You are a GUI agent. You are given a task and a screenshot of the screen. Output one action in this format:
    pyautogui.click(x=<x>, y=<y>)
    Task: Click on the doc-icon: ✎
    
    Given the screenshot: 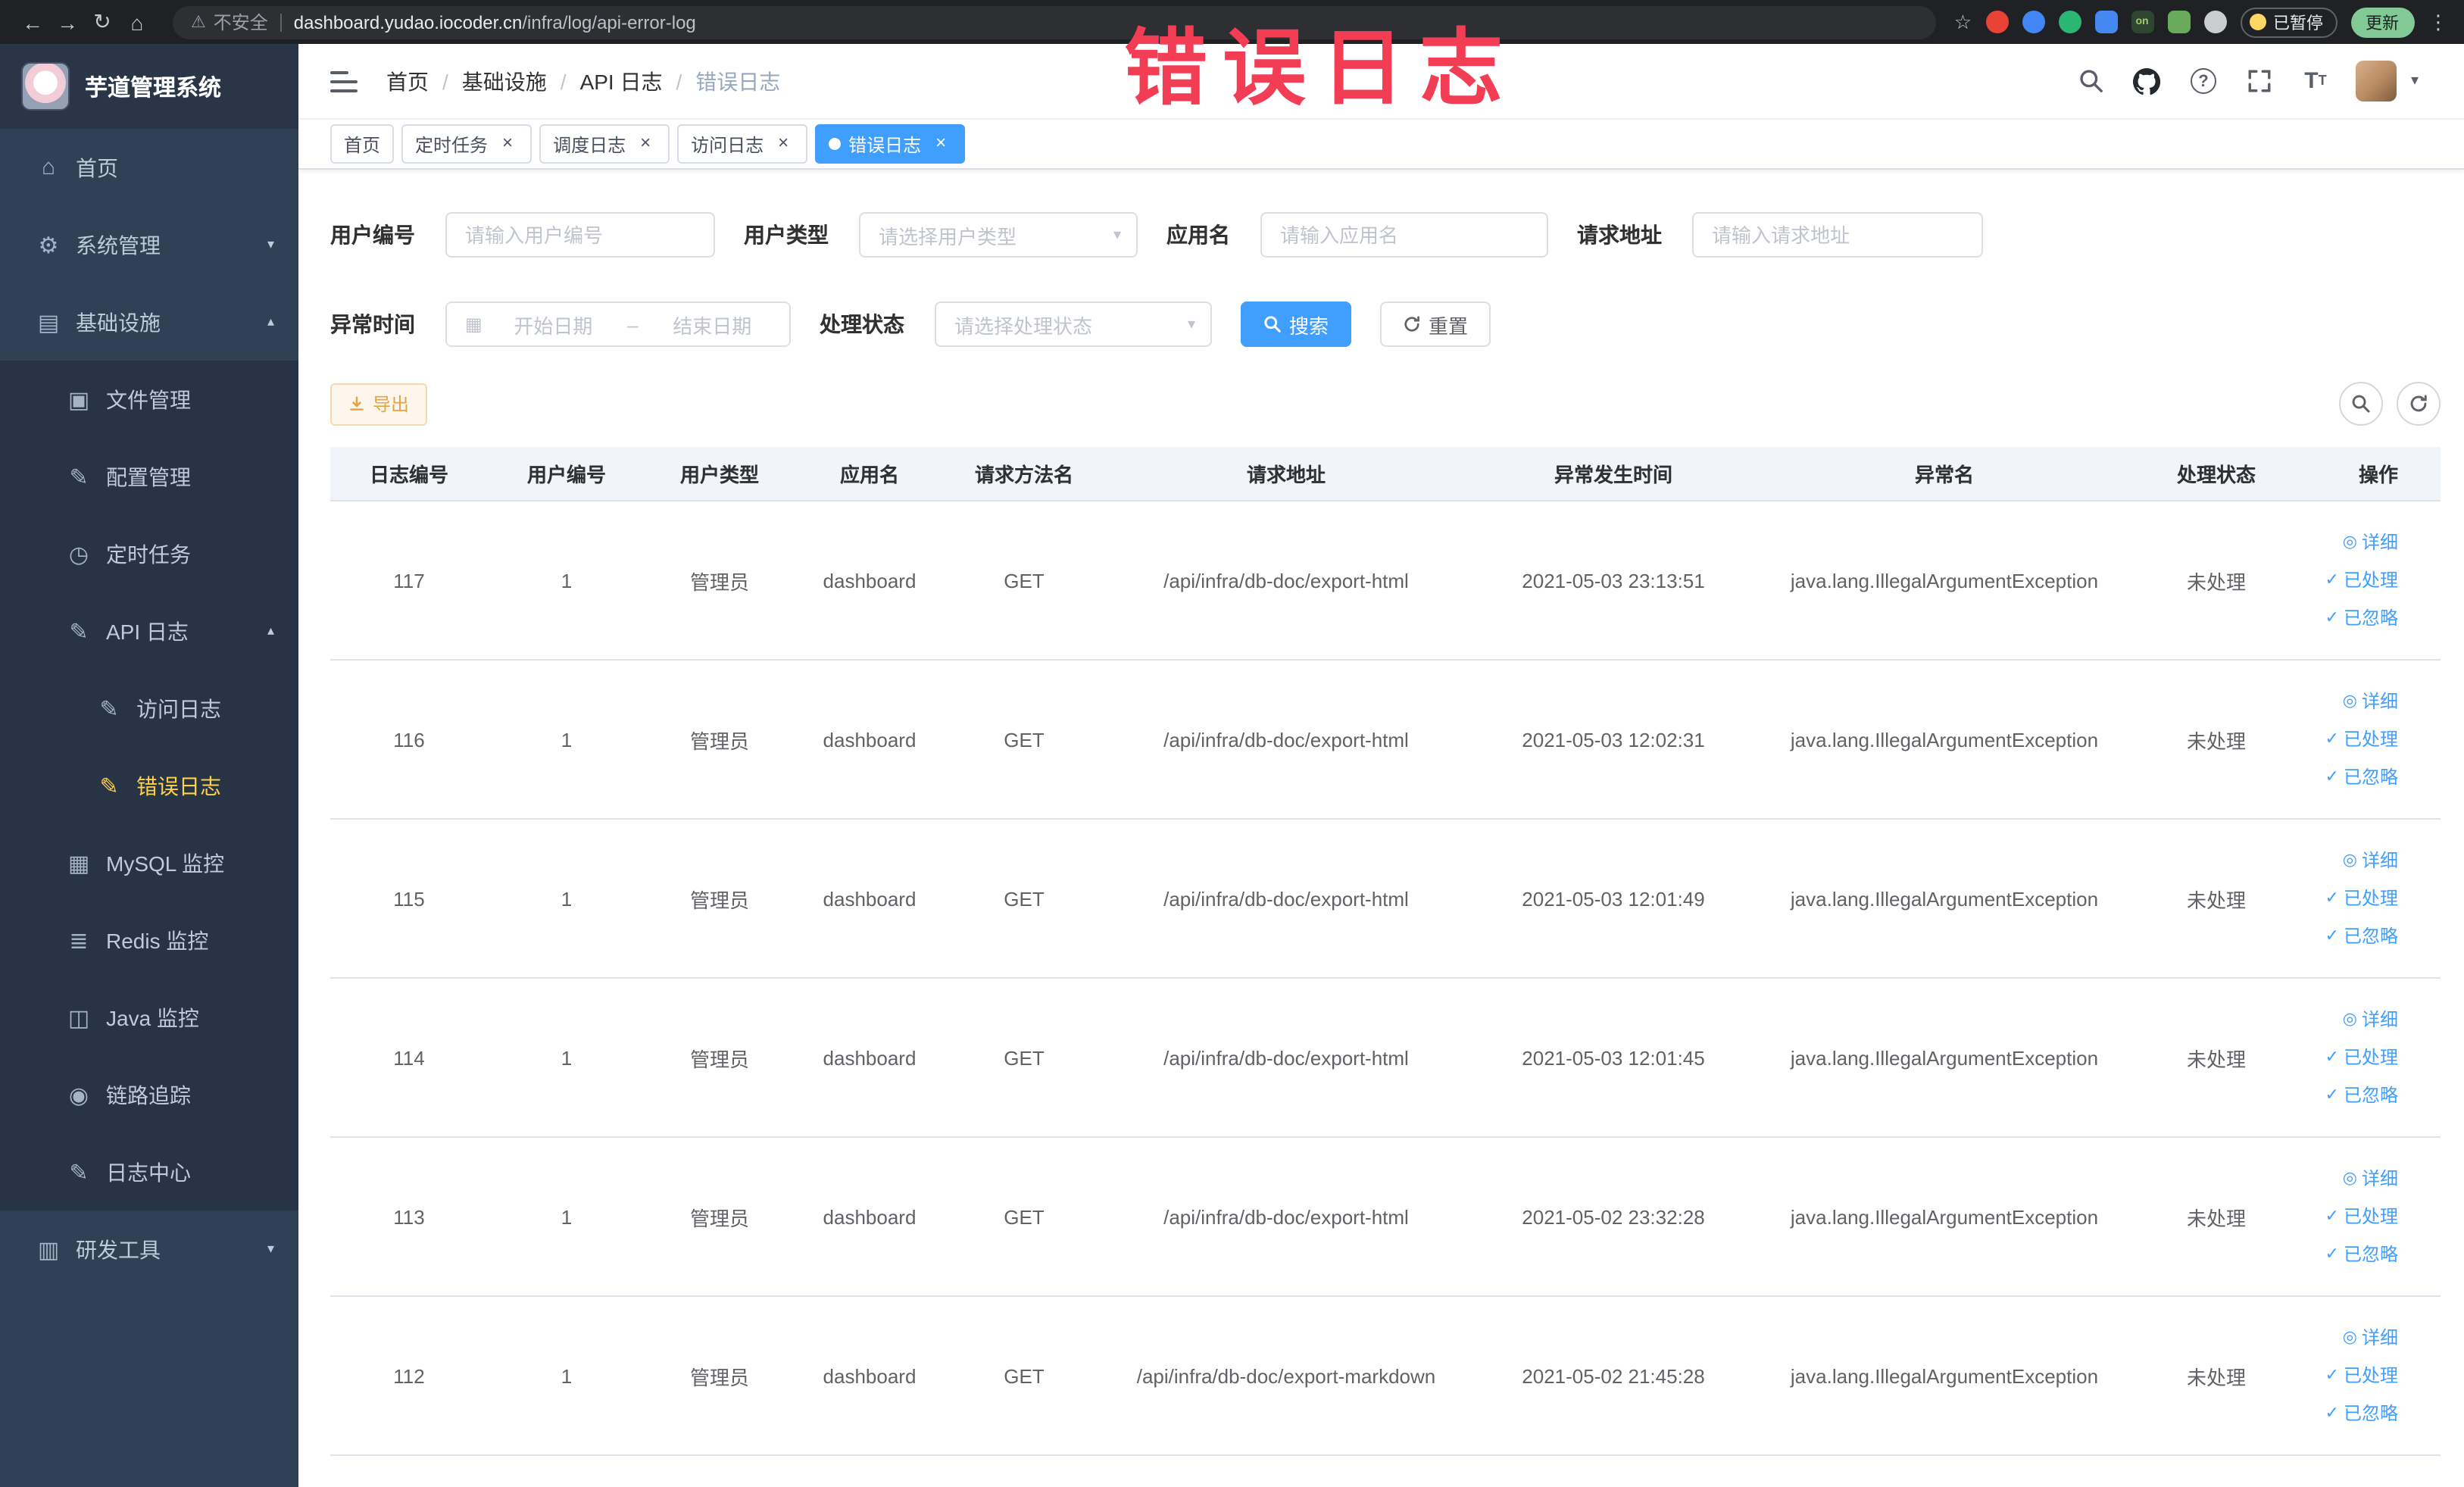 What is the action you would take?
    pyautogui.click(x=79, y=632)
    